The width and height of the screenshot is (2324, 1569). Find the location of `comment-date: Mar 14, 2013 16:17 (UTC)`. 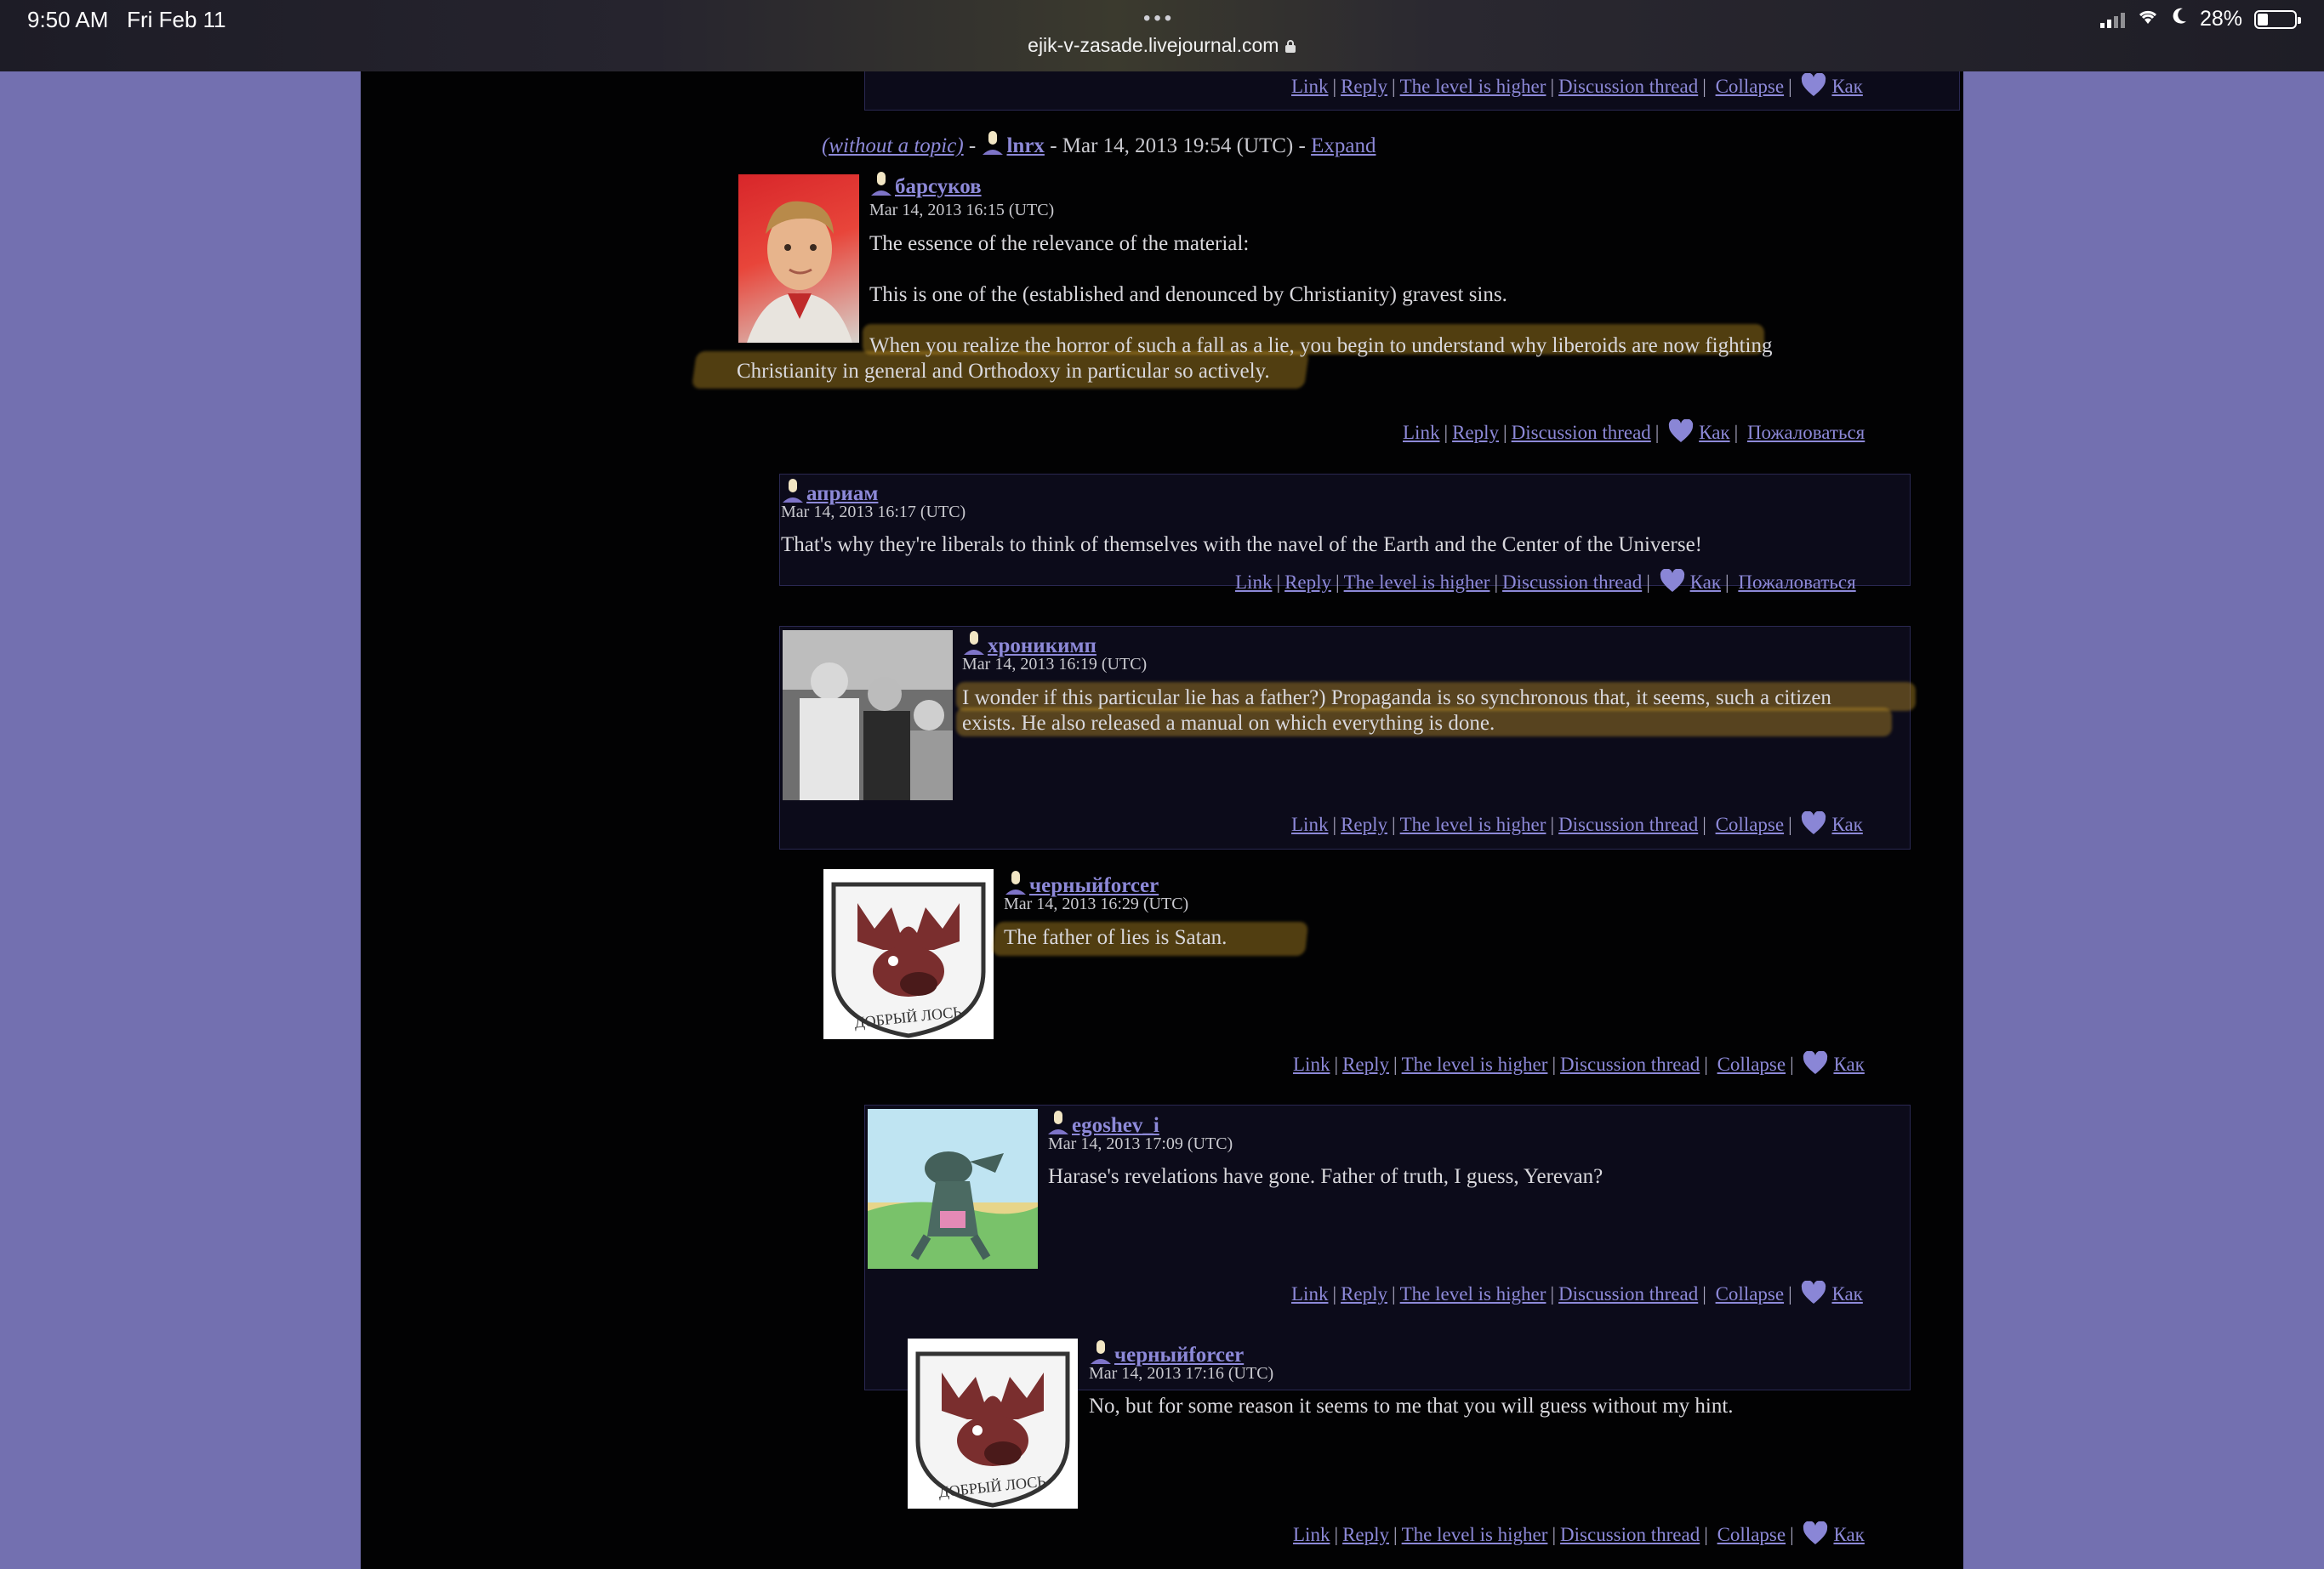

comment-date: Mar 14, 2013 16:17 (UTC) is located at coordinates (874, 512).